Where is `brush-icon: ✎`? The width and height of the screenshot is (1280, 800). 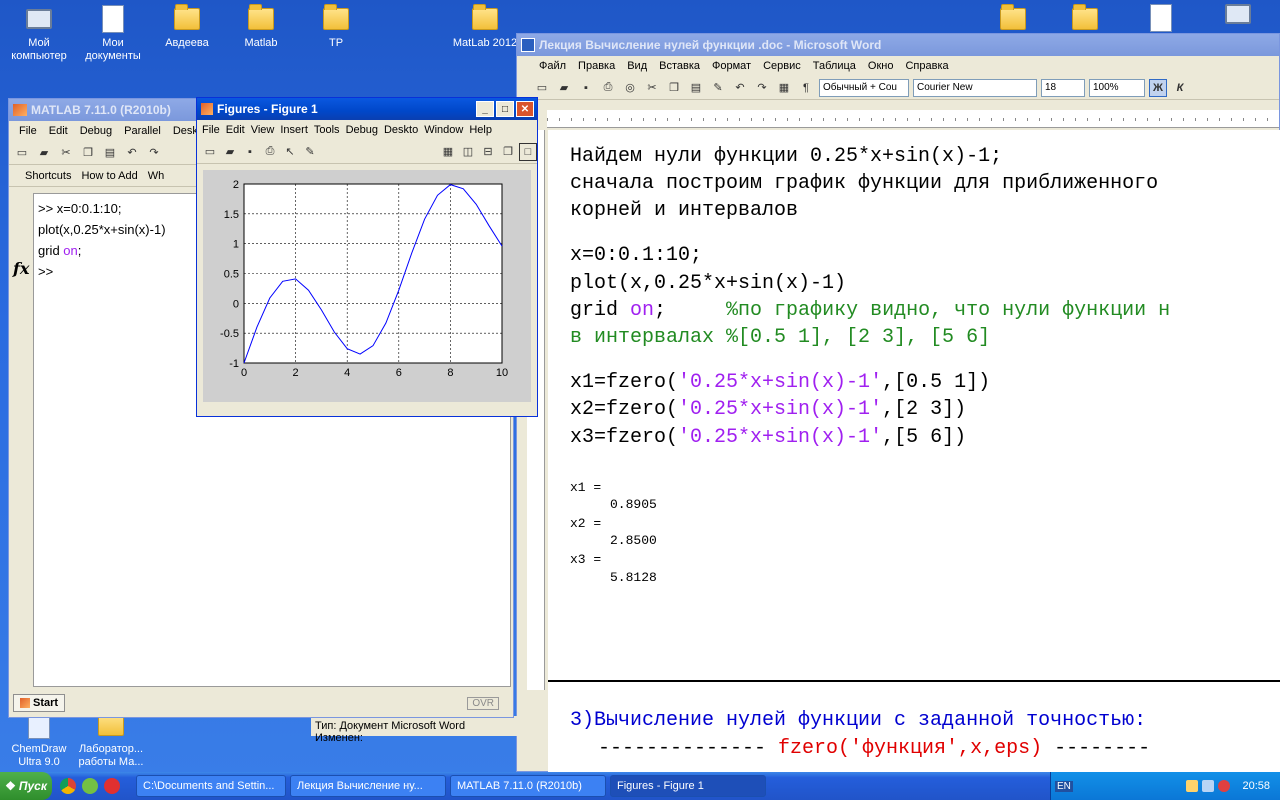
brush-icon: ✎ is located at coordinates (310, 152).